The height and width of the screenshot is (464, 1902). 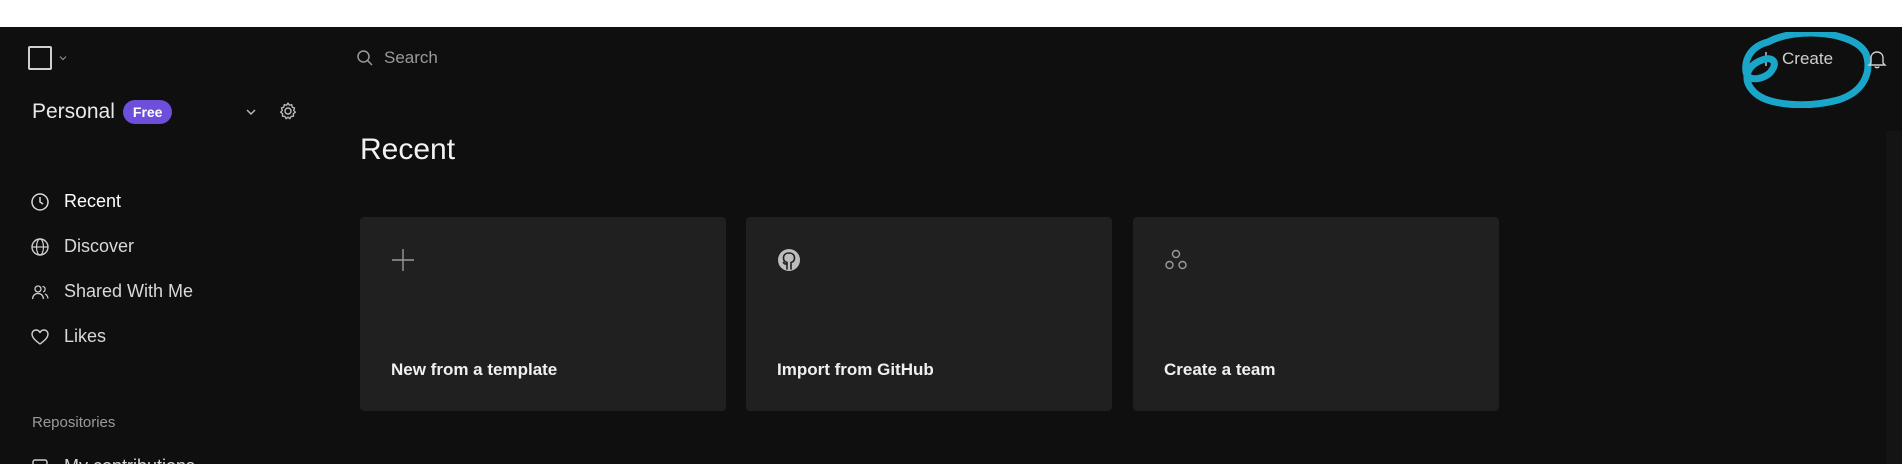 What do you see at coordinates (40, 291) in the screenshot?
I see `users-icon` at bounding box center [40, 291].